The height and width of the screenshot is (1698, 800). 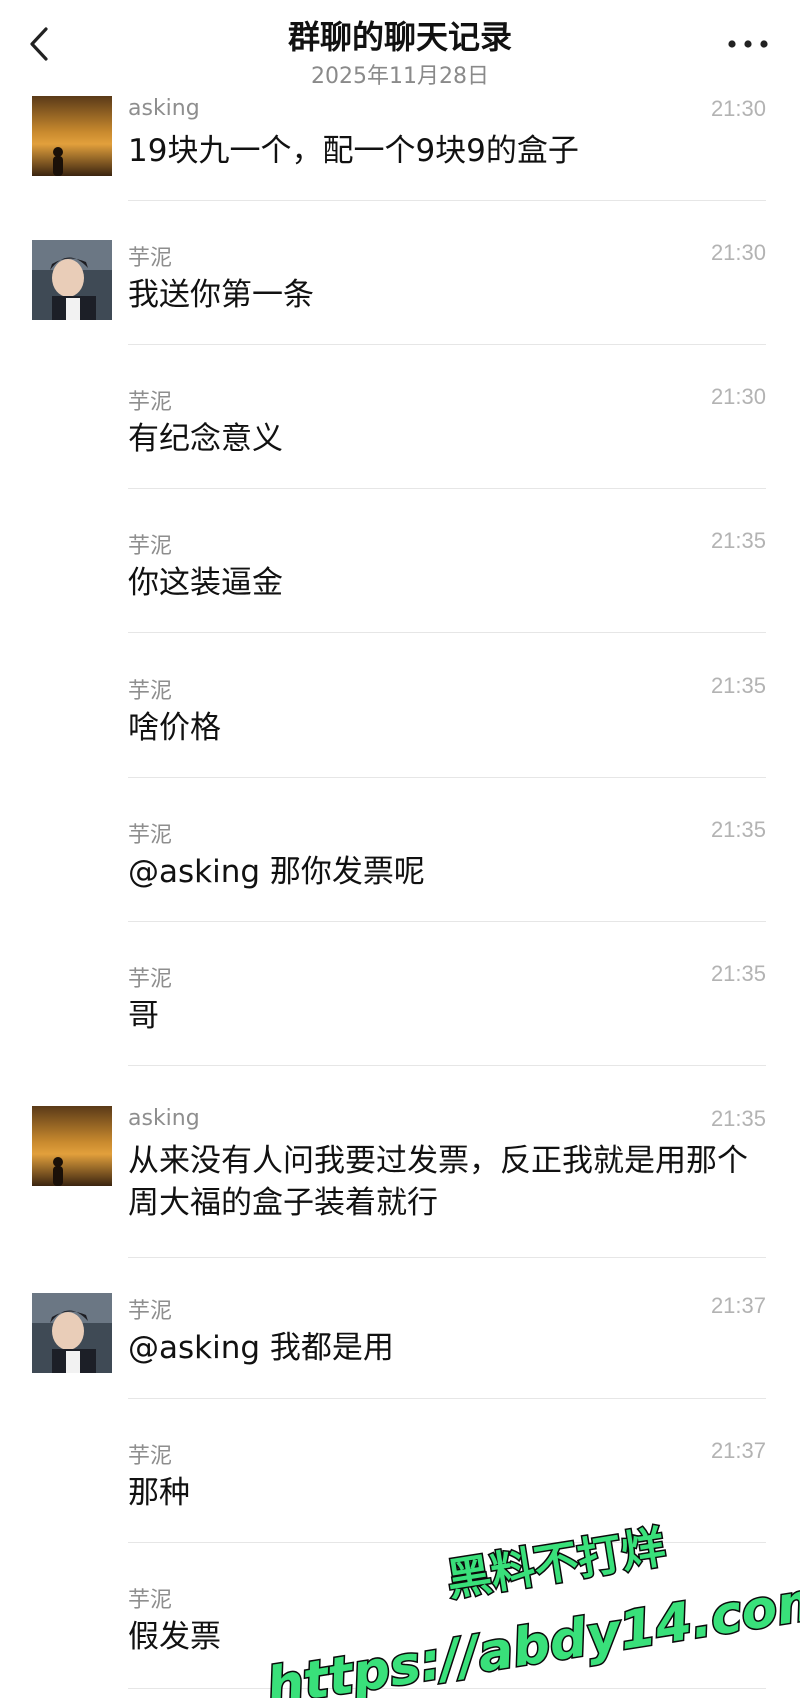 What do you see at coordinates (400, 581) in the screenshot?
I see `message-item: 芋泥 21:35 你这装逼金` at bounding box center [400, 581].